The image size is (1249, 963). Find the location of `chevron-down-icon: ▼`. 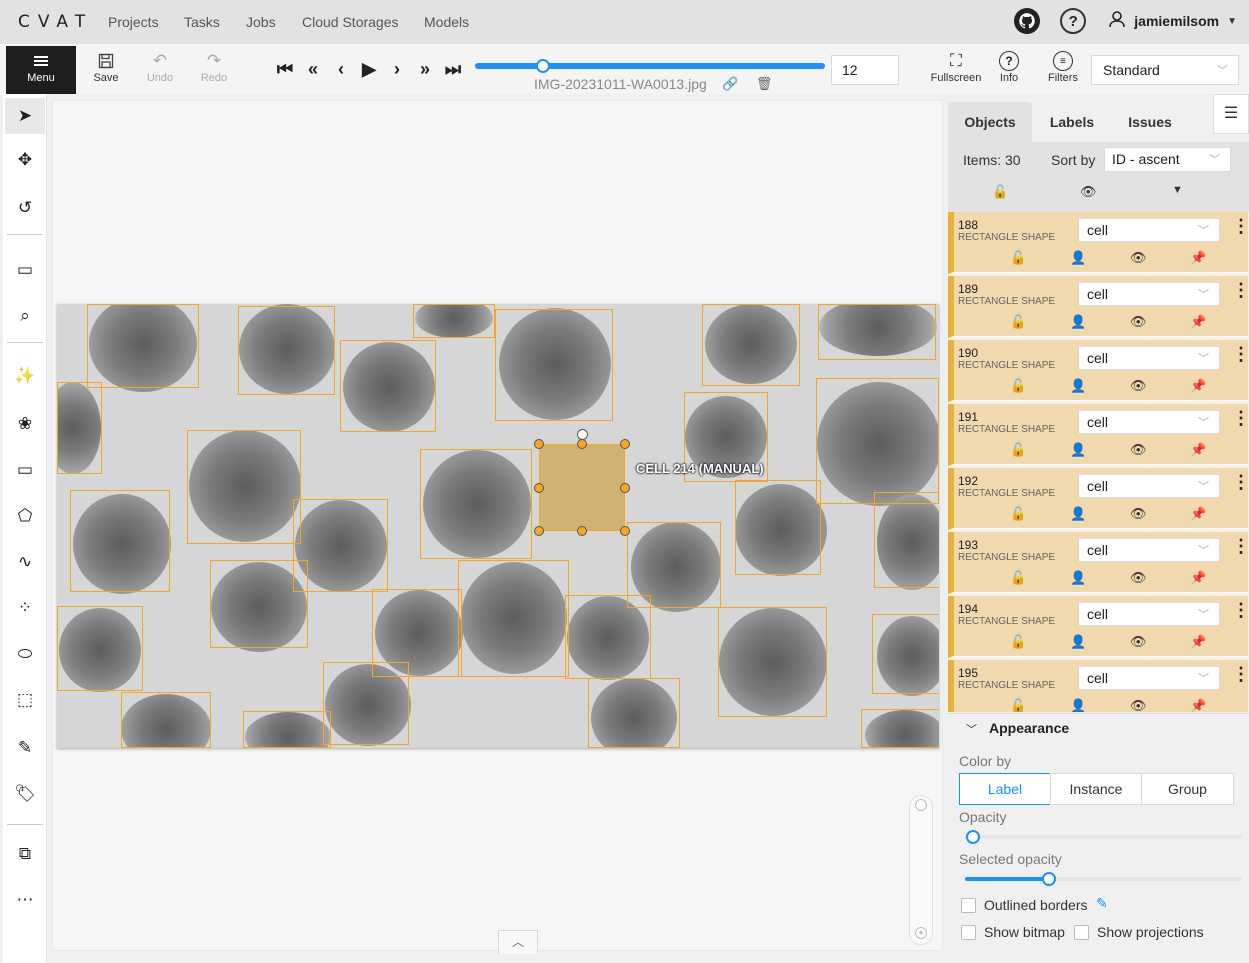

chevron-down-icon: ▼ is located at coordinates (1232, 21).